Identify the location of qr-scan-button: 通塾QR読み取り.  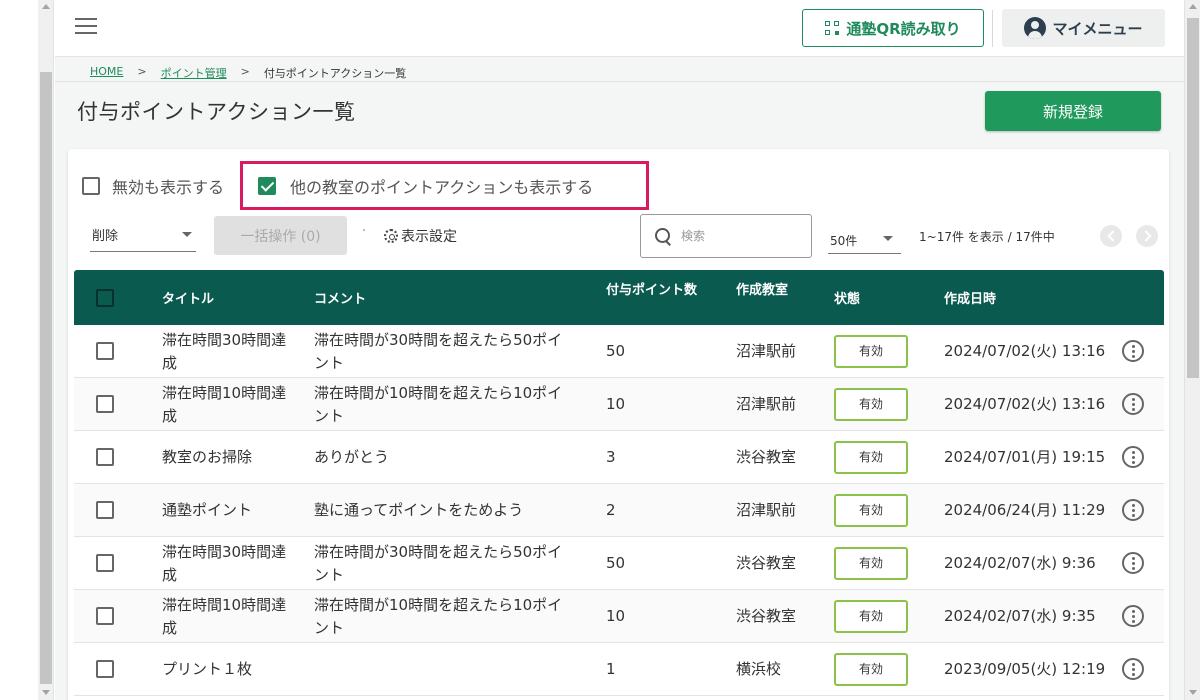
(893, 28).